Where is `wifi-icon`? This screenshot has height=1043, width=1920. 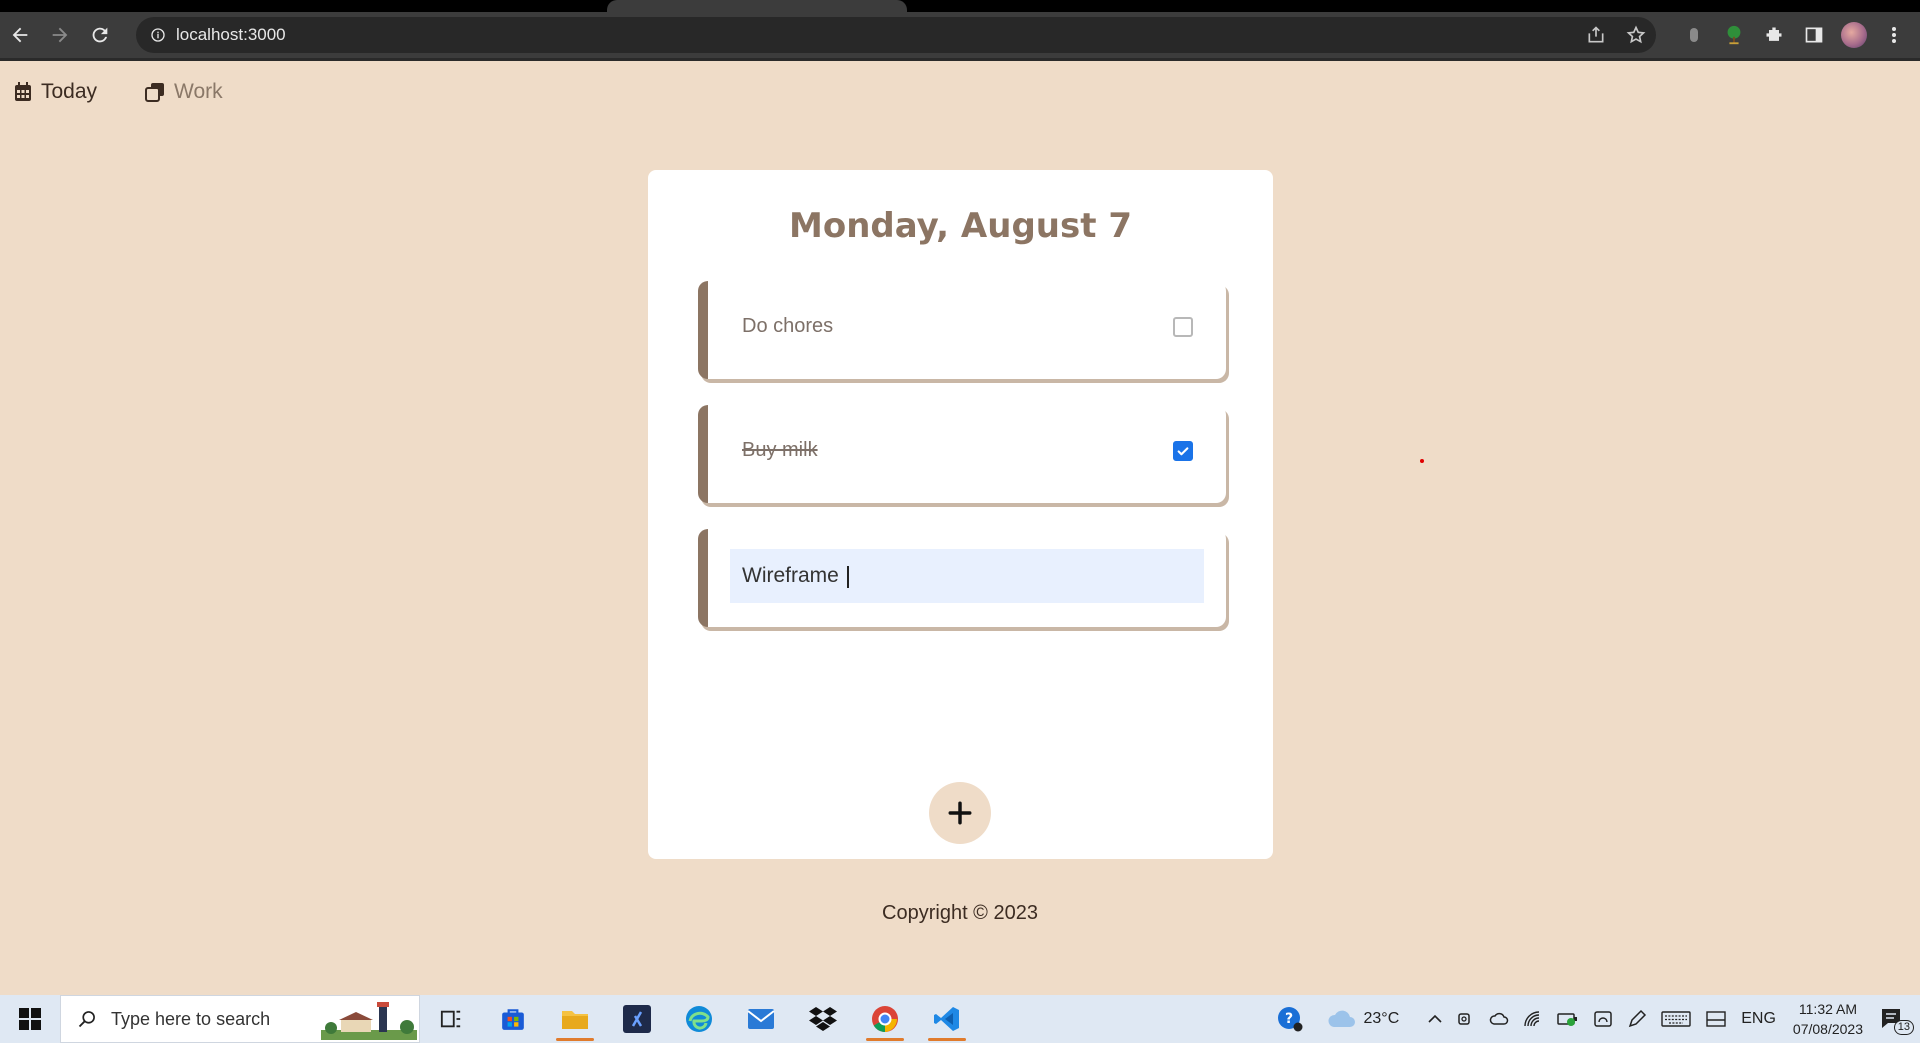 wifi-icon is located at coordinates (1532, 1019).